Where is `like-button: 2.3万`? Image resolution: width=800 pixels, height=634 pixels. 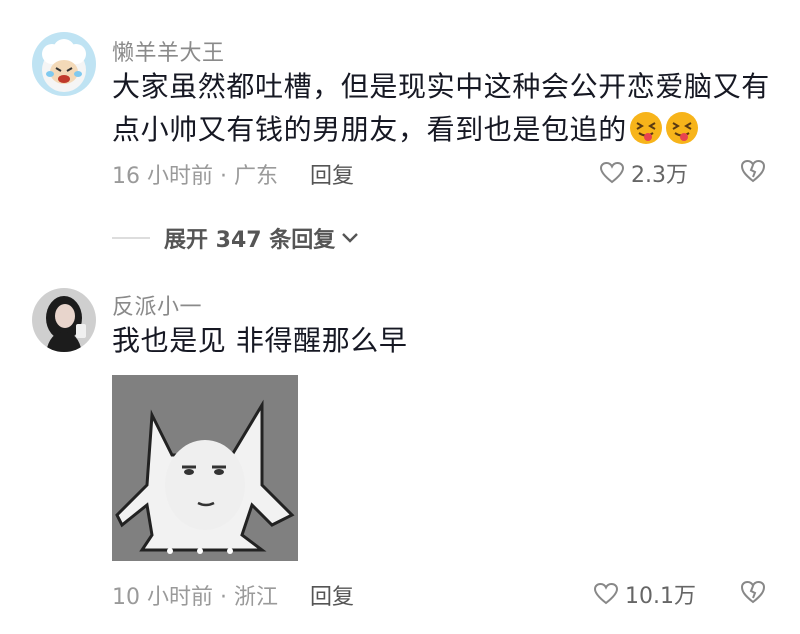
like-button: 2.3万 is located at coordinates (643, 173).